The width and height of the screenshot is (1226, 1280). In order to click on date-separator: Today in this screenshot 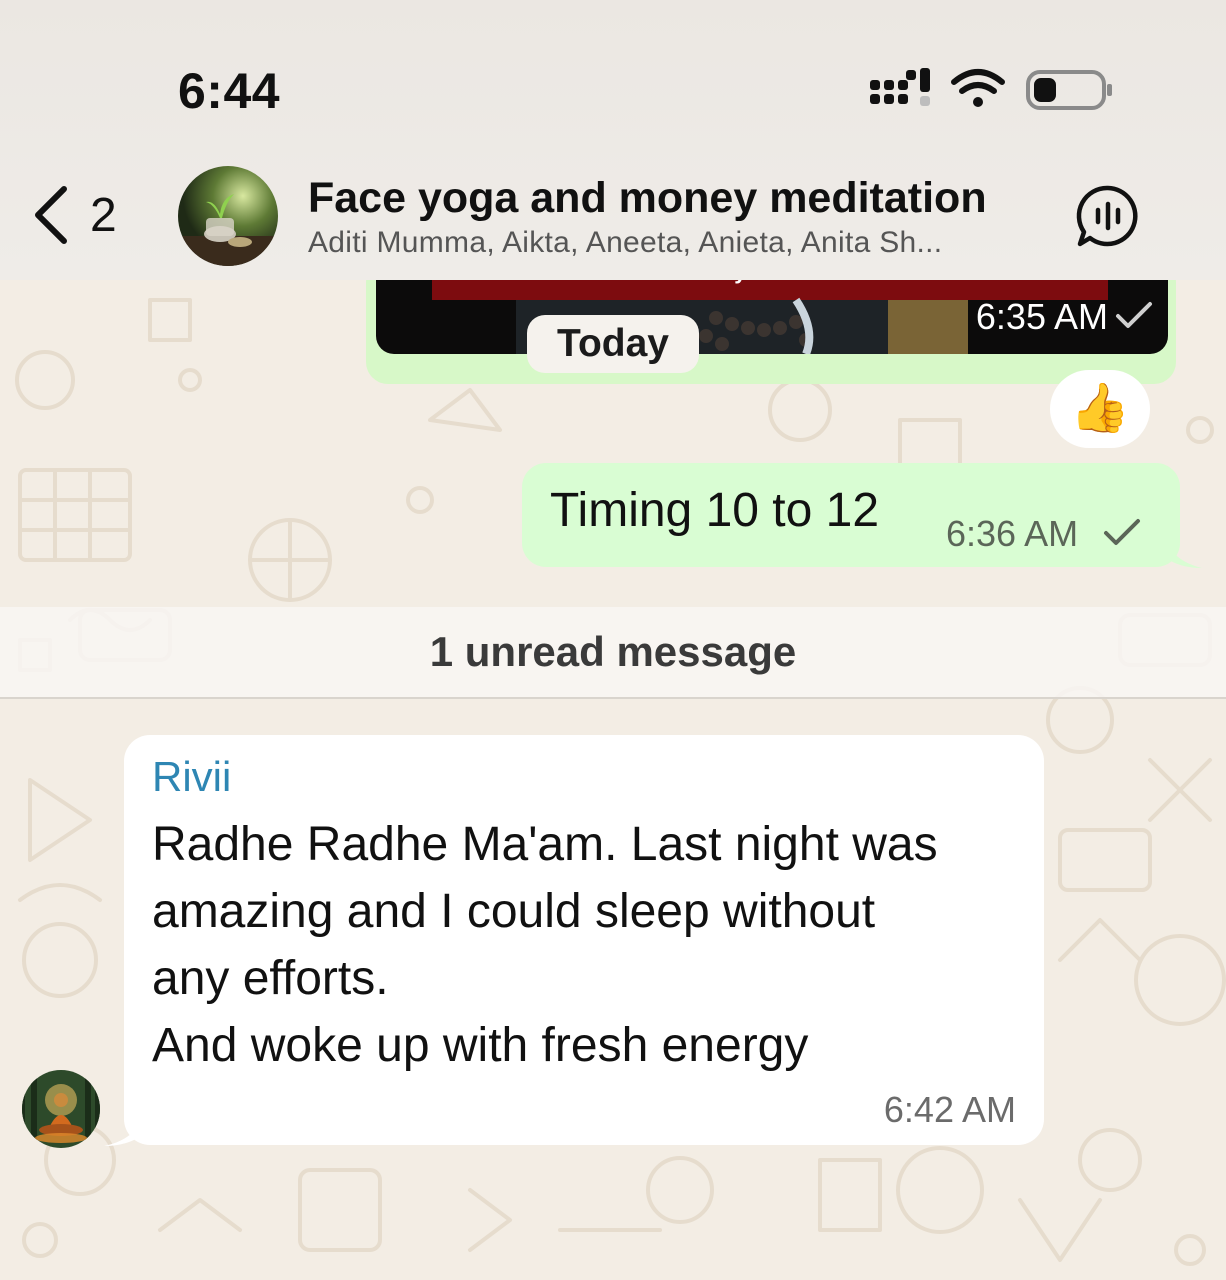, I will do `click(613, 344)`.